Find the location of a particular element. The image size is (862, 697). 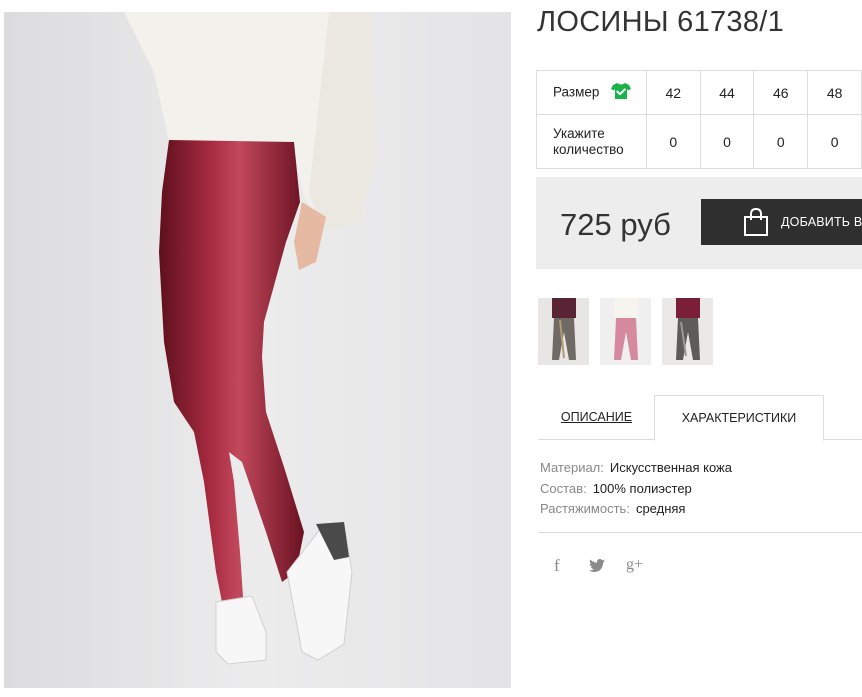

characteristic-key: Состав: is located at coordinates (563, 488).